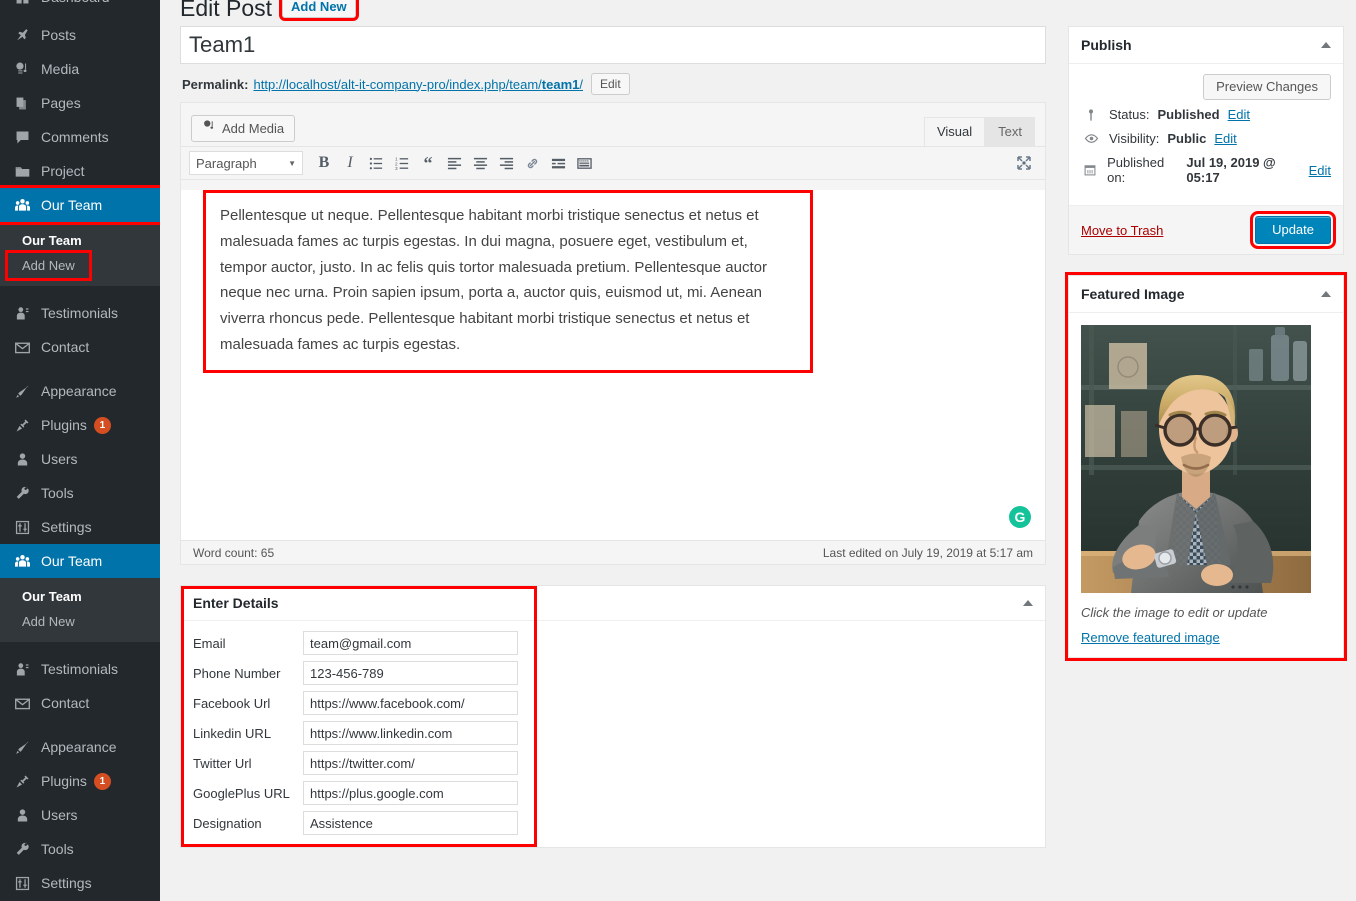 Image resolution: width=1356 pixels, height=901 pixels. I want to click on designation-field, so click(410, 823).